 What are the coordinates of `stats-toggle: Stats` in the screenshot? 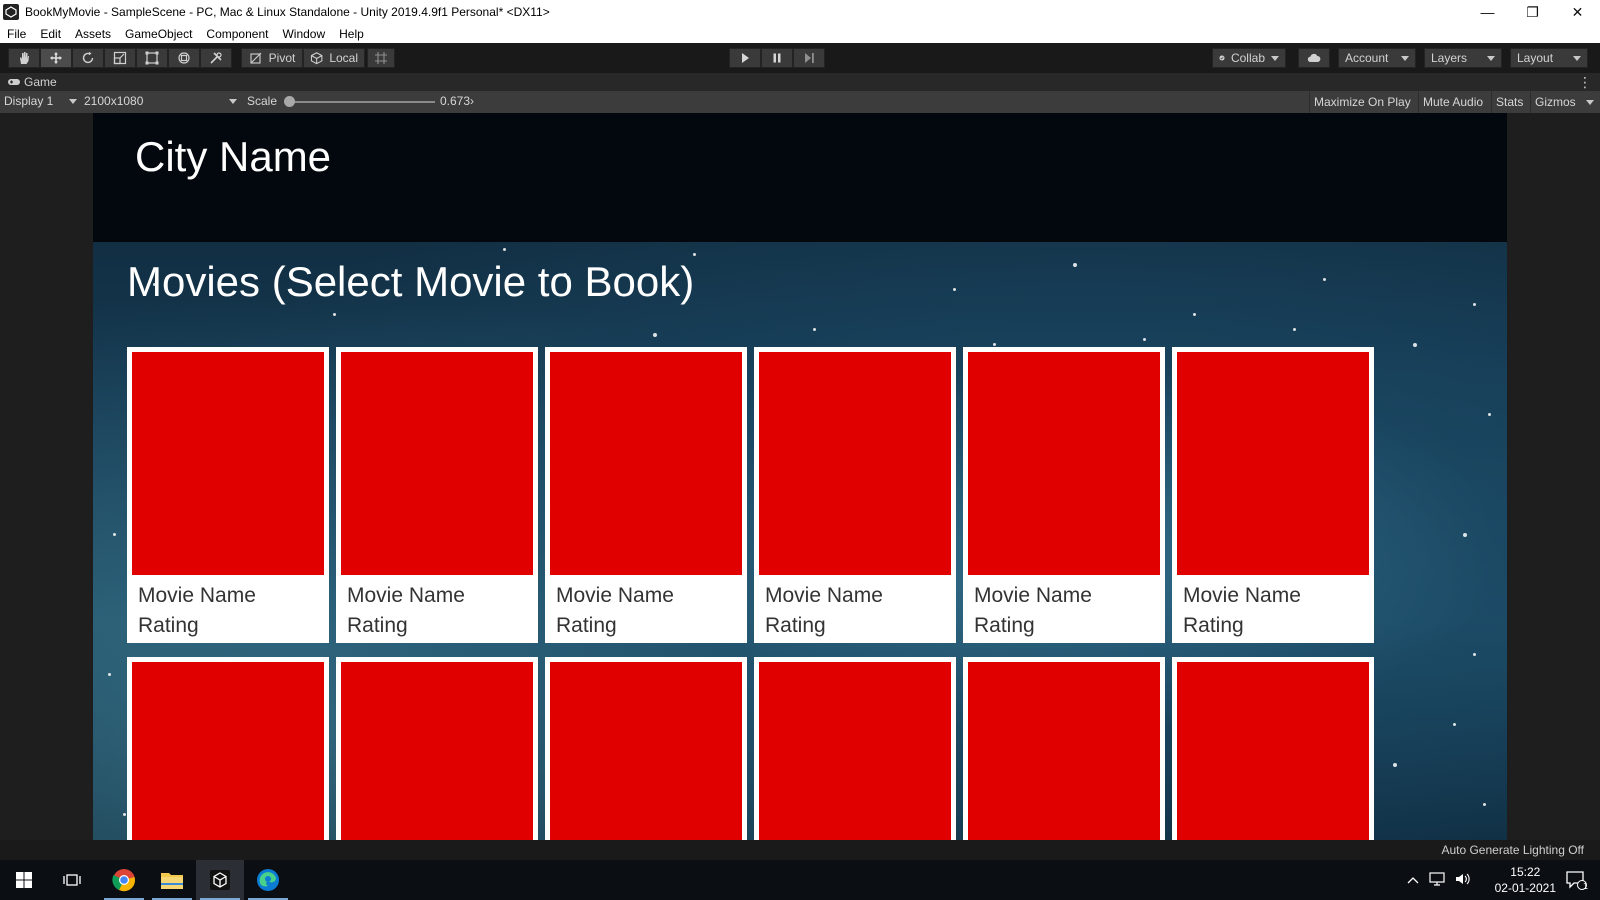 It's located at (1509, 102).